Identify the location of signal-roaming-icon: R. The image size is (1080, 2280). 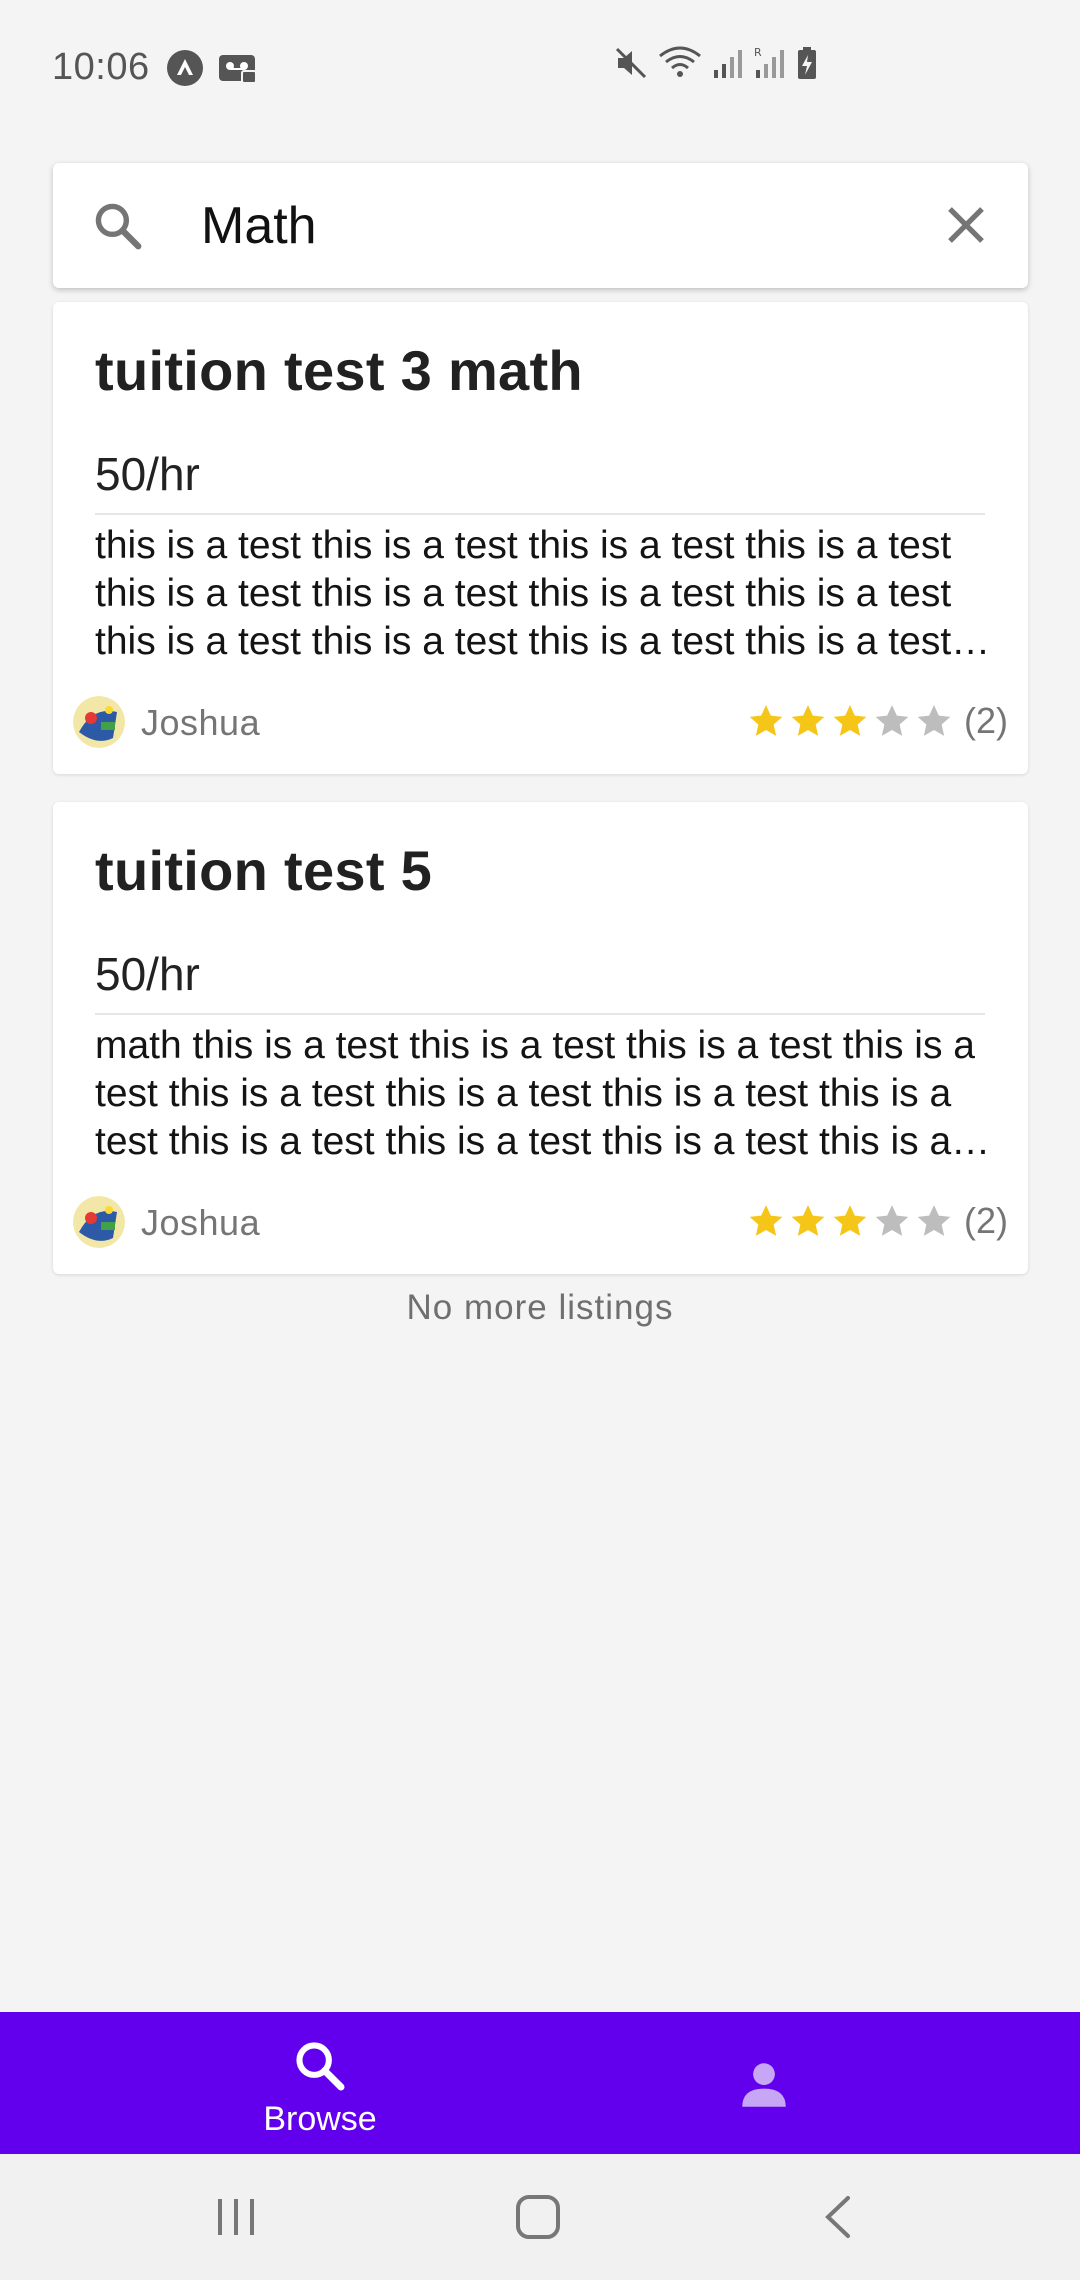
(769, 62).